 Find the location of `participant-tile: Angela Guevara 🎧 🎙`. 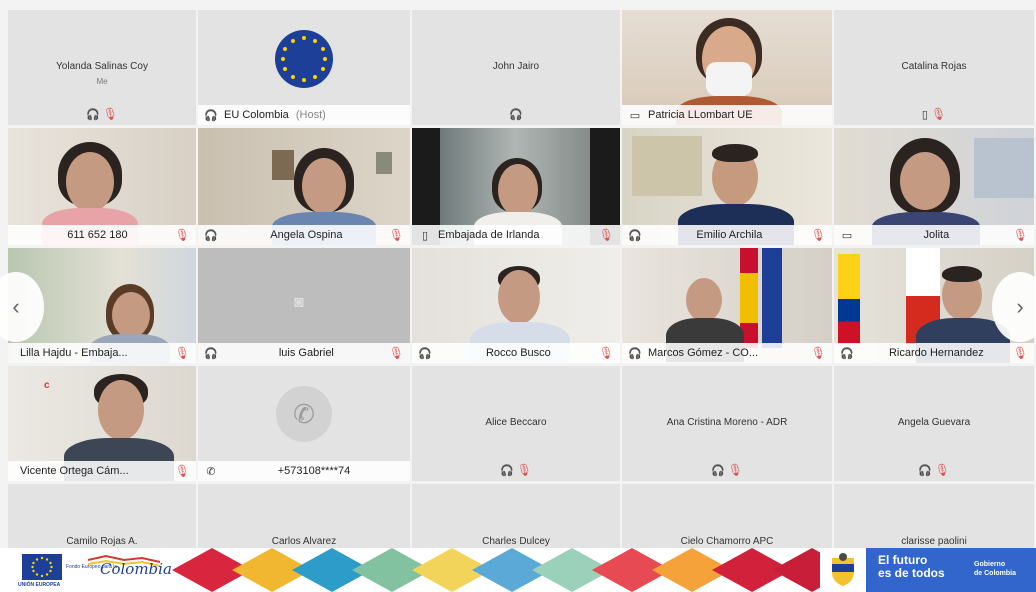

participant-tile: Angela Guevara 🎧 🎙 is located at coordinates (934, 423).